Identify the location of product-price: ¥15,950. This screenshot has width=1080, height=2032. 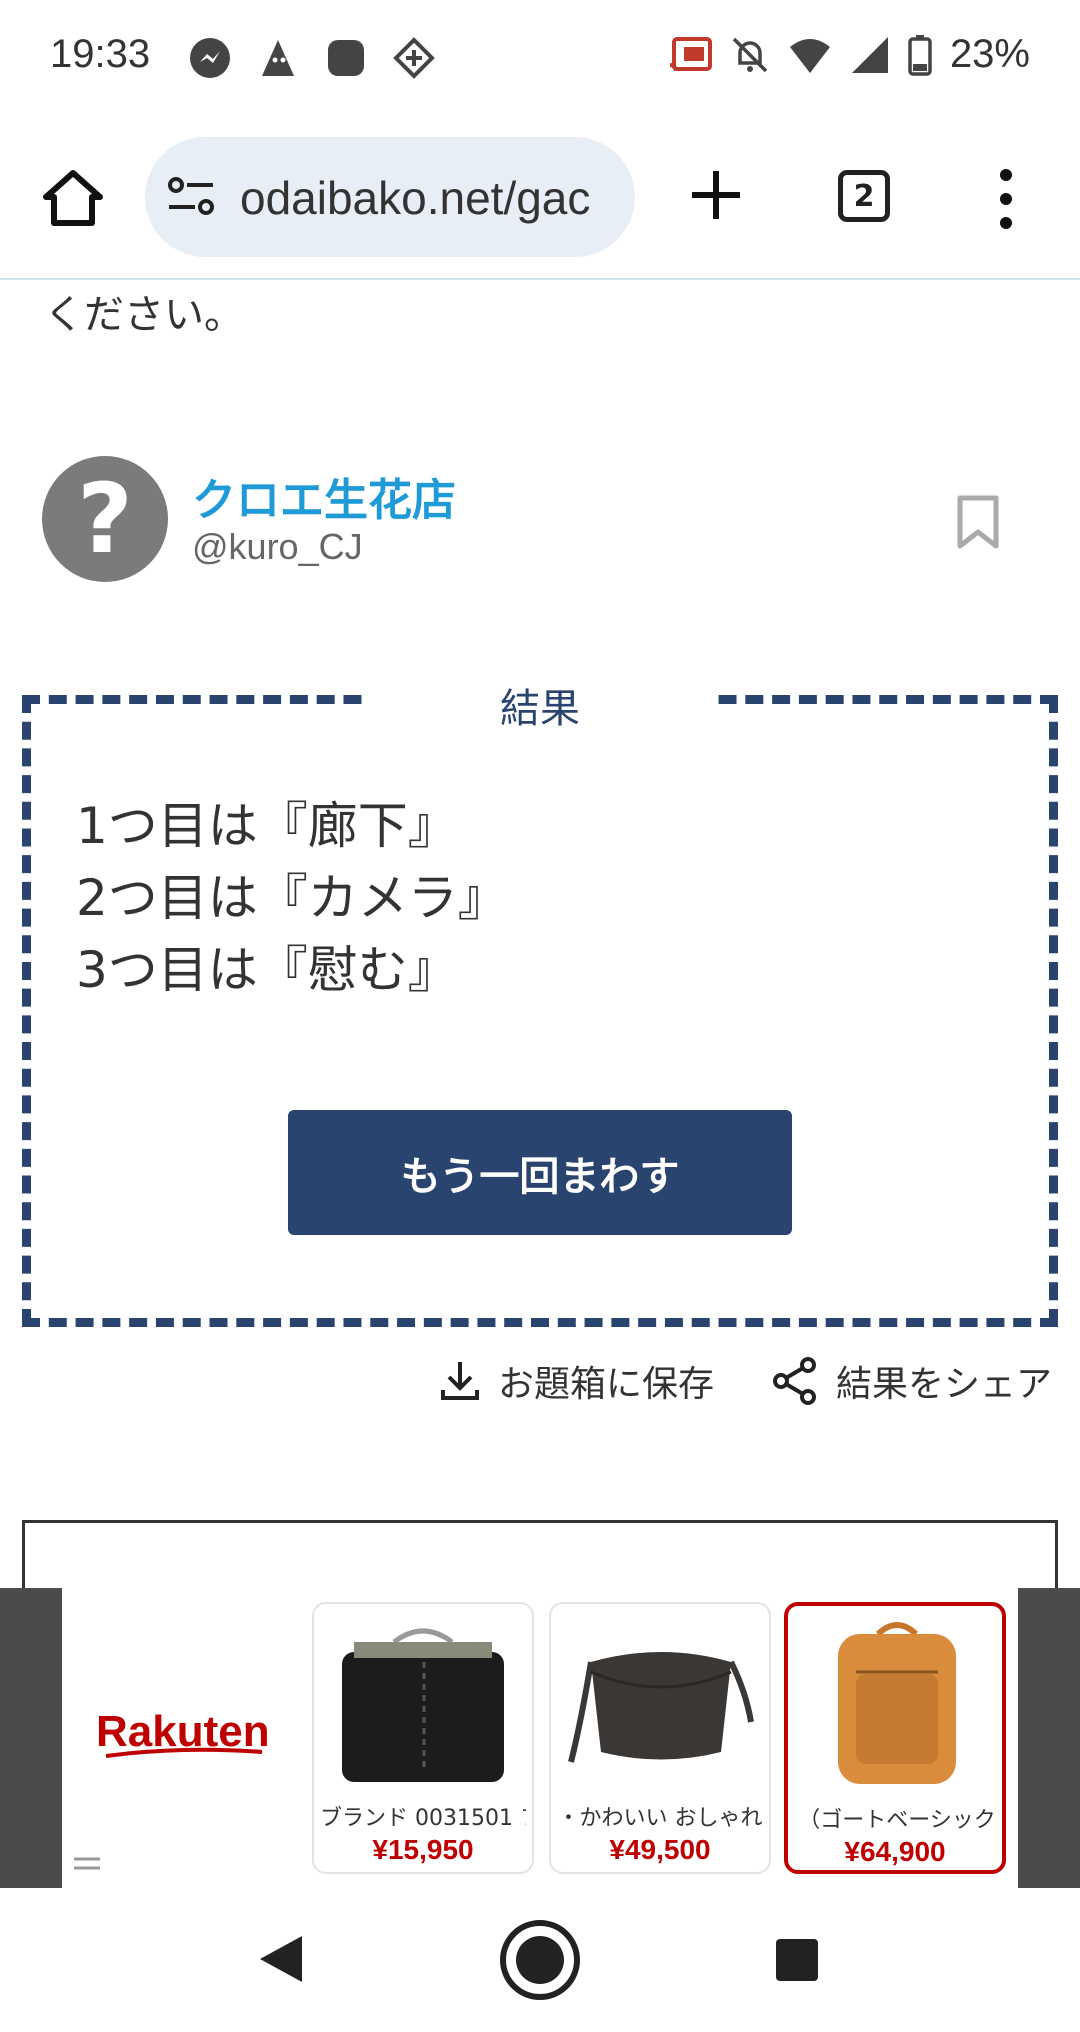
(423, 1849).